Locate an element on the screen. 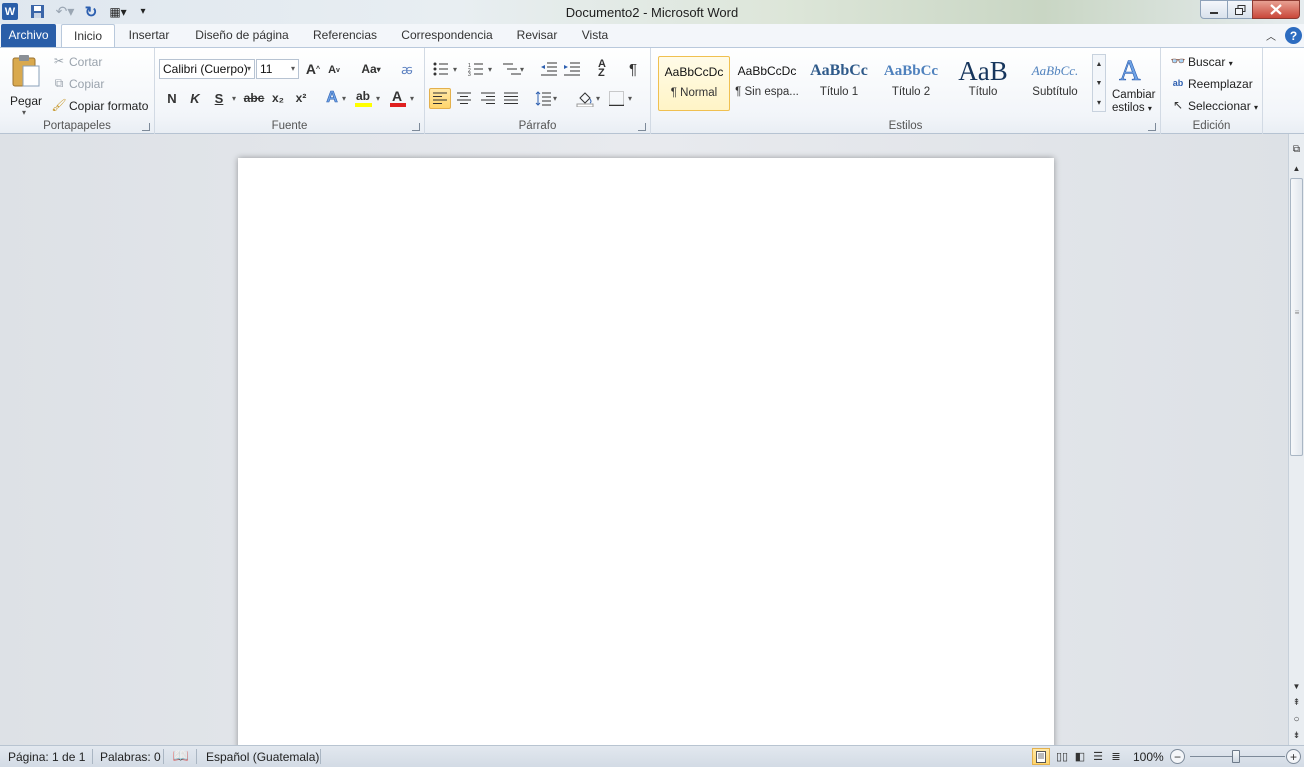 Image resolution: width=1304 pixels, height=767 pixels. clear-formatting-icon: ꬱ is located at coordinates (407, 69).